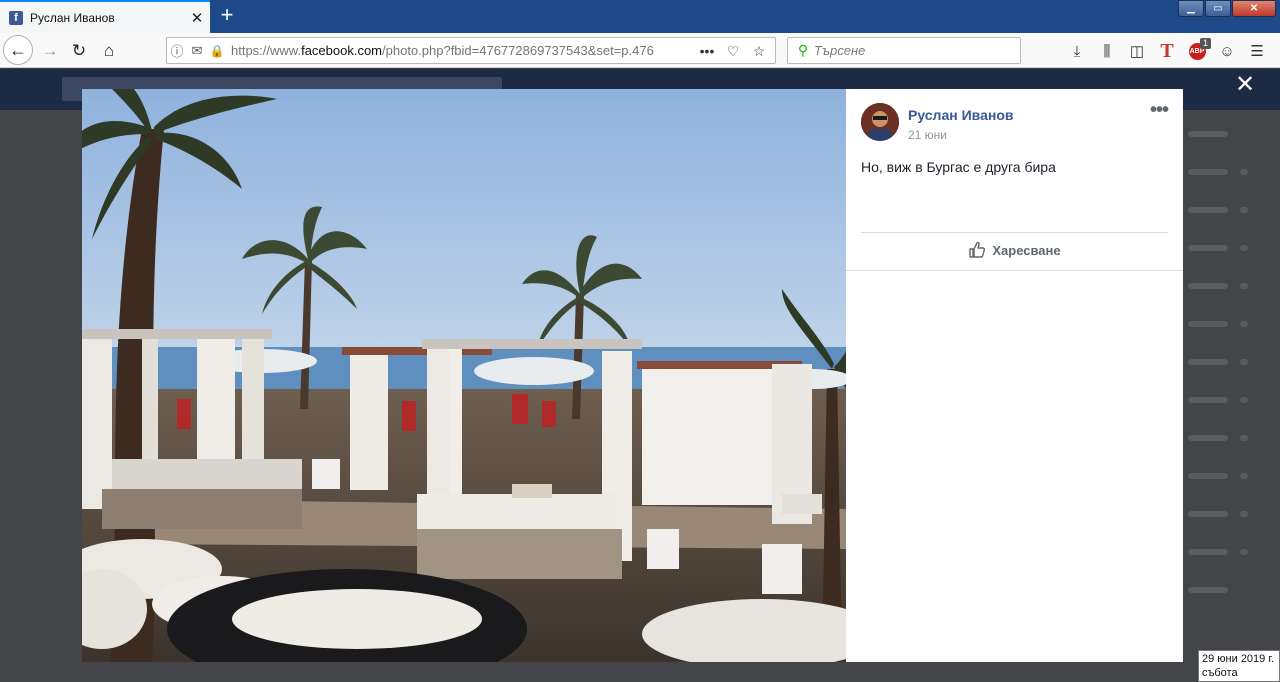 This screenshot has height=682, width=1280. I want to click on tab-bar: f Руслан Иванов ✕ + ▁ ▭ ✕, so click(640, 16).